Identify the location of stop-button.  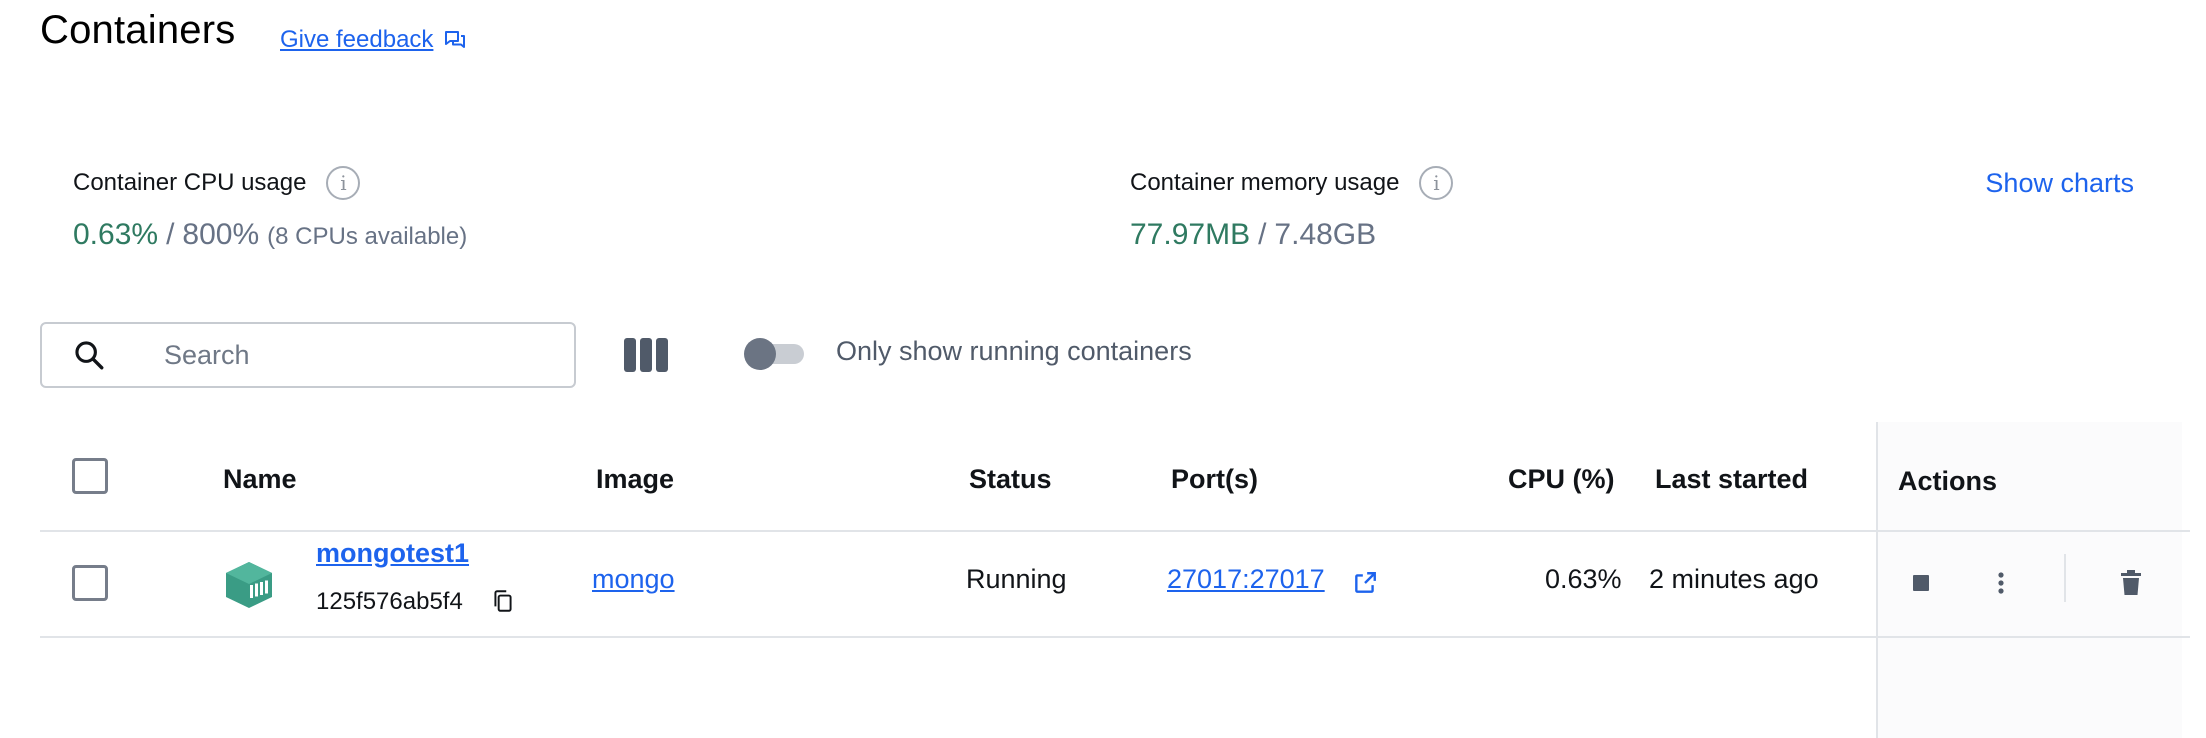
(1921, 583).